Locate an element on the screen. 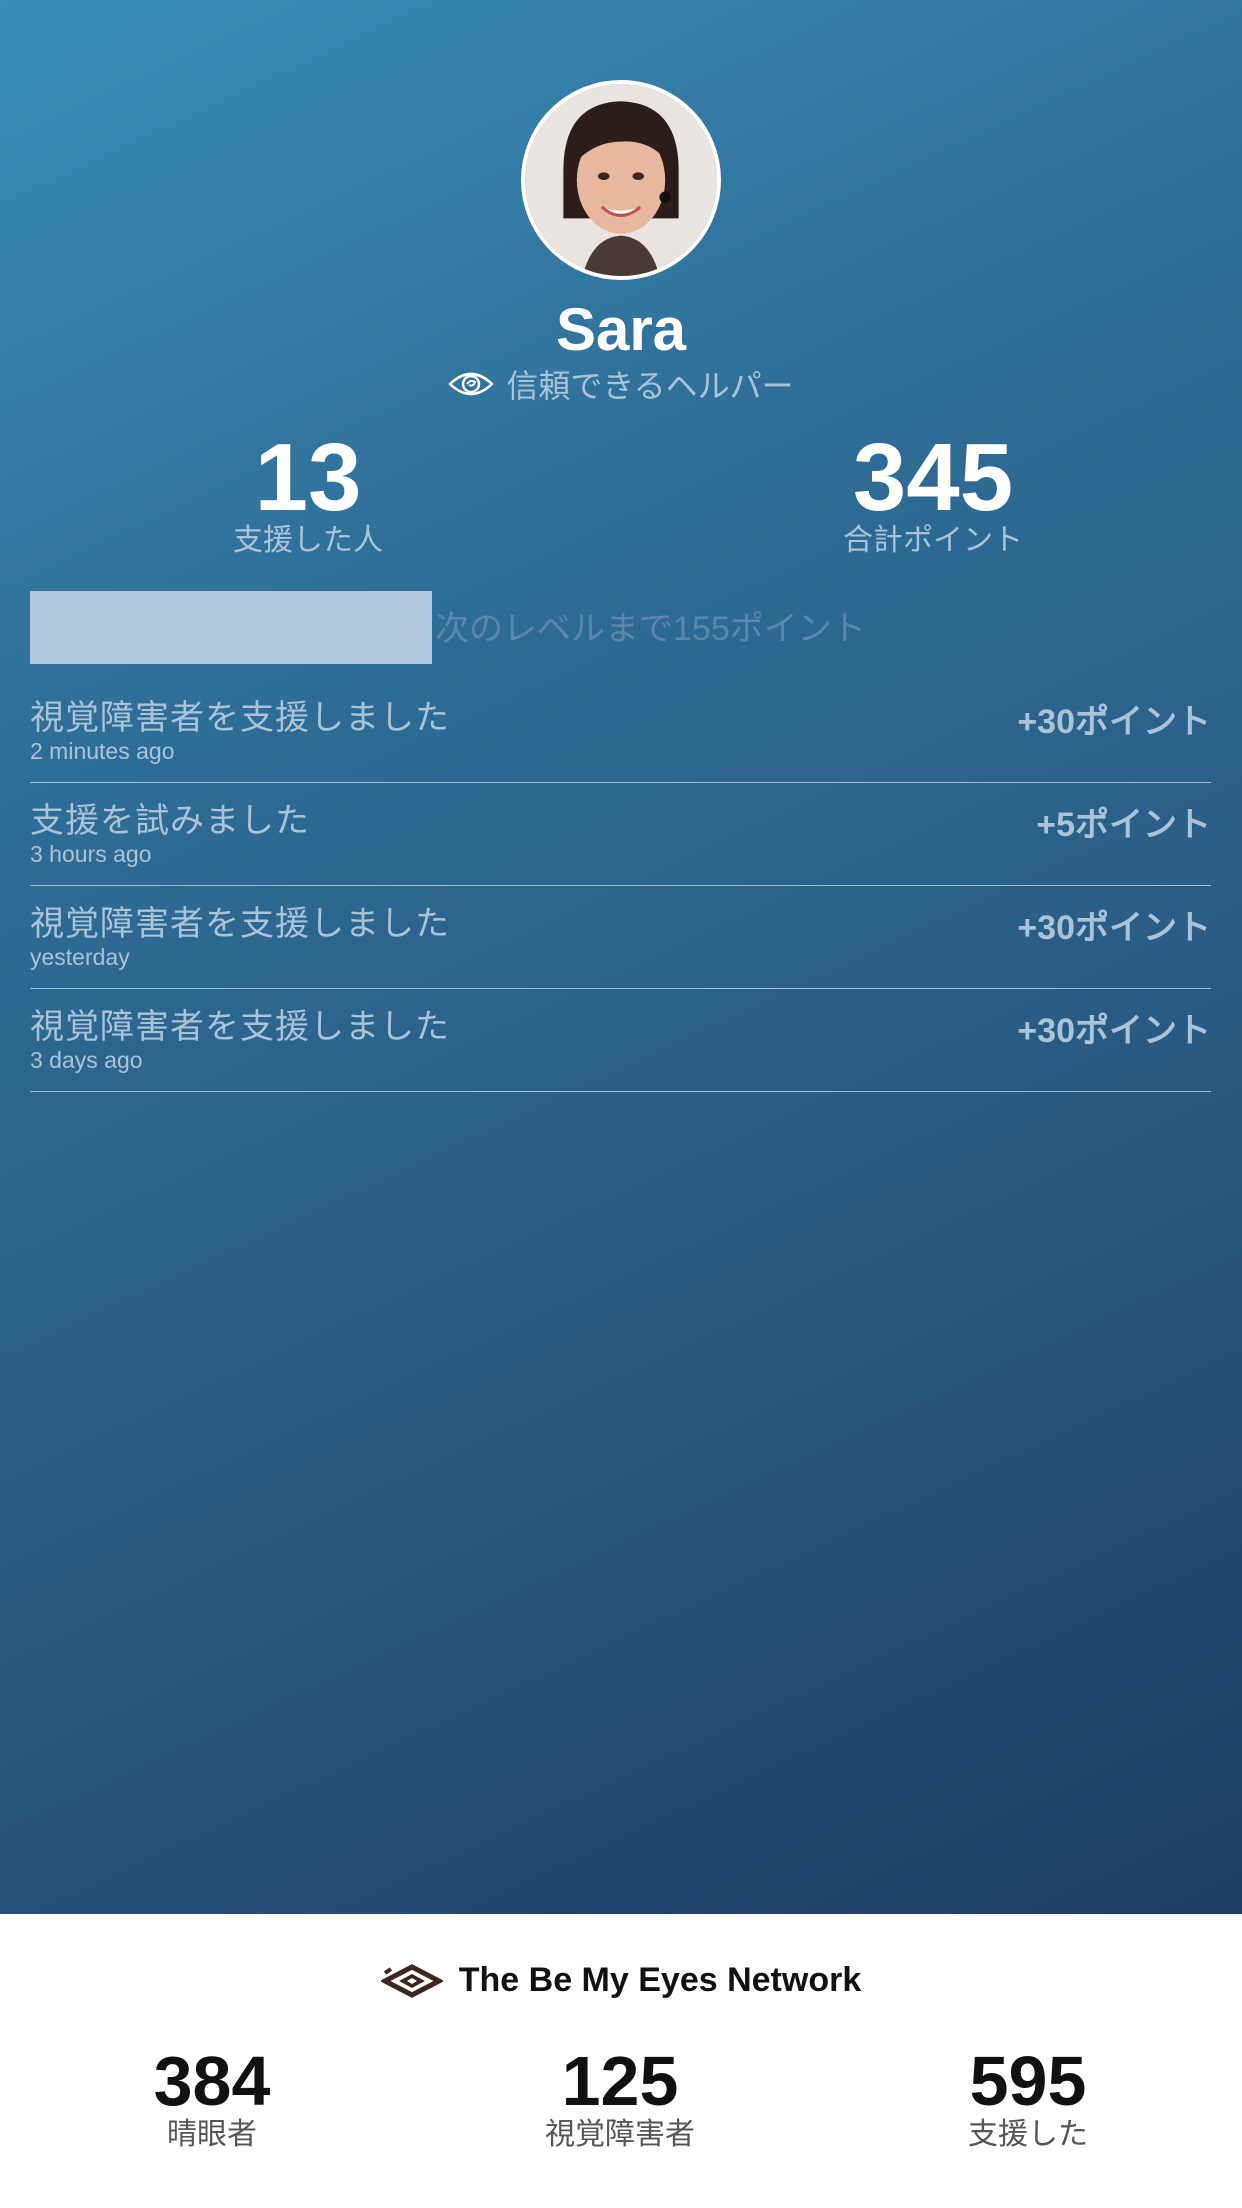 The image size is (1242, 2208). activity-time: 2 minutes ago is located at coordinates (102, 751).